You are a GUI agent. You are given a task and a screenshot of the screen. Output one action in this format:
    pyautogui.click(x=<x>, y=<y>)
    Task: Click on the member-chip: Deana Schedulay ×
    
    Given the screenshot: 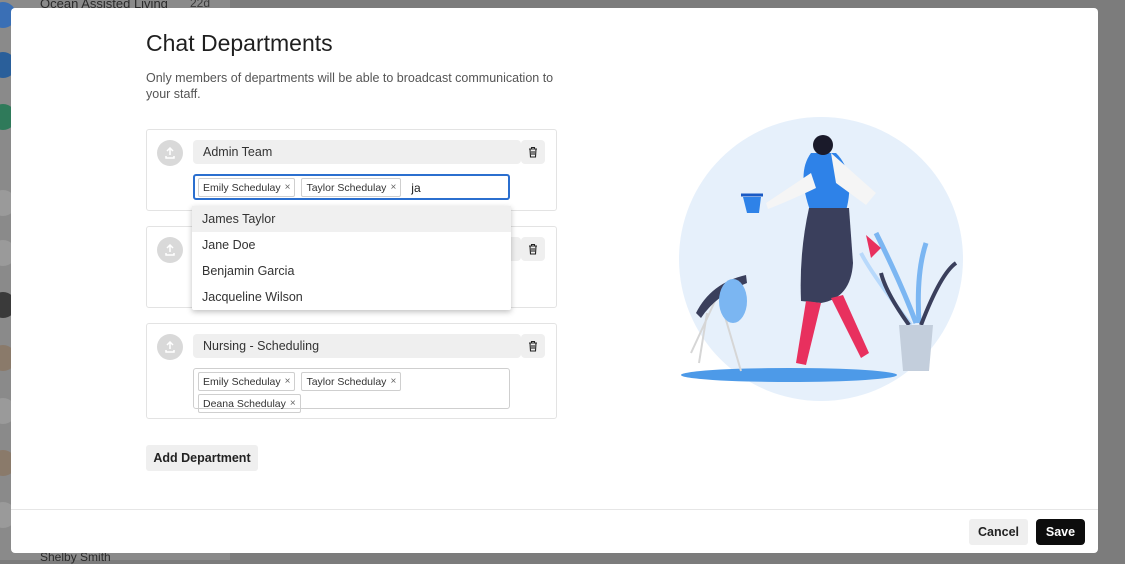 What is the action you would take?
    pyautogui.click(x=249, y=403)
    